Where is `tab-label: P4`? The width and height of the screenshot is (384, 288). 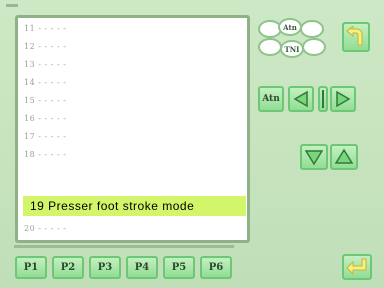
tab-label: P4 is located at coordinates (142, 267).